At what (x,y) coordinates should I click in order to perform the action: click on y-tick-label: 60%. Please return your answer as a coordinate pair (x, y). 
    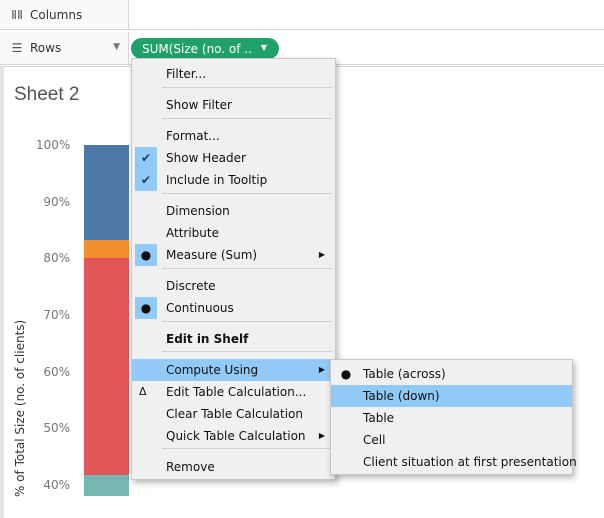
    Looking at the image, I should click on (56, 371).